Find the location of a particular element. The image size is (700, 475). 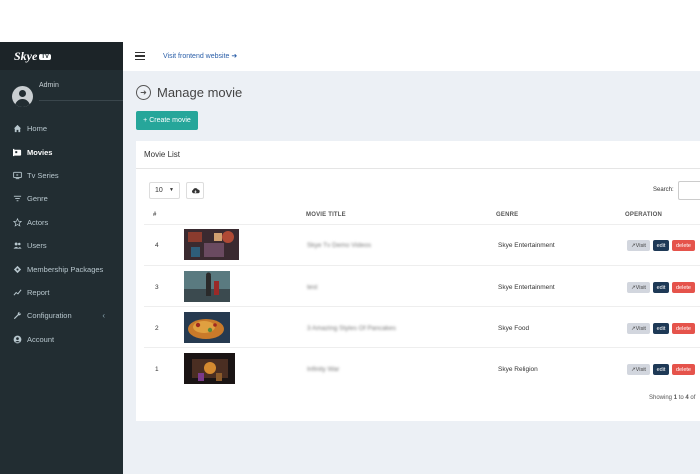

search-input is located at coordinates (689, 190).